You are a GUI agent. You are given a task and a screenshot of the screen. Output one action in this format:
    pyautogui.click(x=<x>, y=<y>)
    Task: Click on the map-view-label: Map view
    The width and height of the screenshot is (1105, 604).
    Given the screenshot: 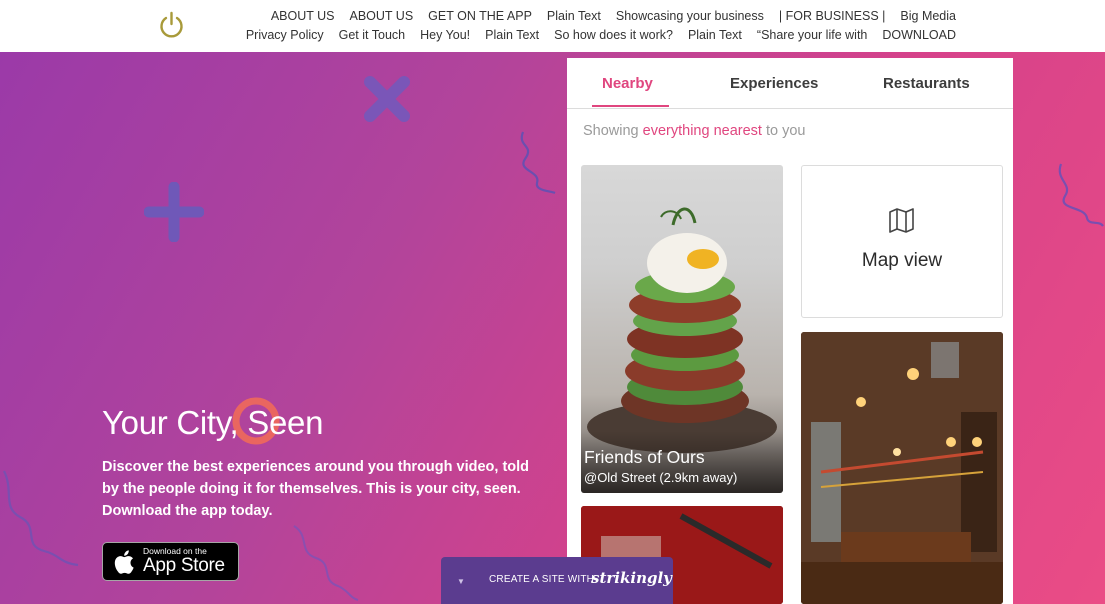 What is the action you would take?
    pyautogui.click(x=902, y=260)
    